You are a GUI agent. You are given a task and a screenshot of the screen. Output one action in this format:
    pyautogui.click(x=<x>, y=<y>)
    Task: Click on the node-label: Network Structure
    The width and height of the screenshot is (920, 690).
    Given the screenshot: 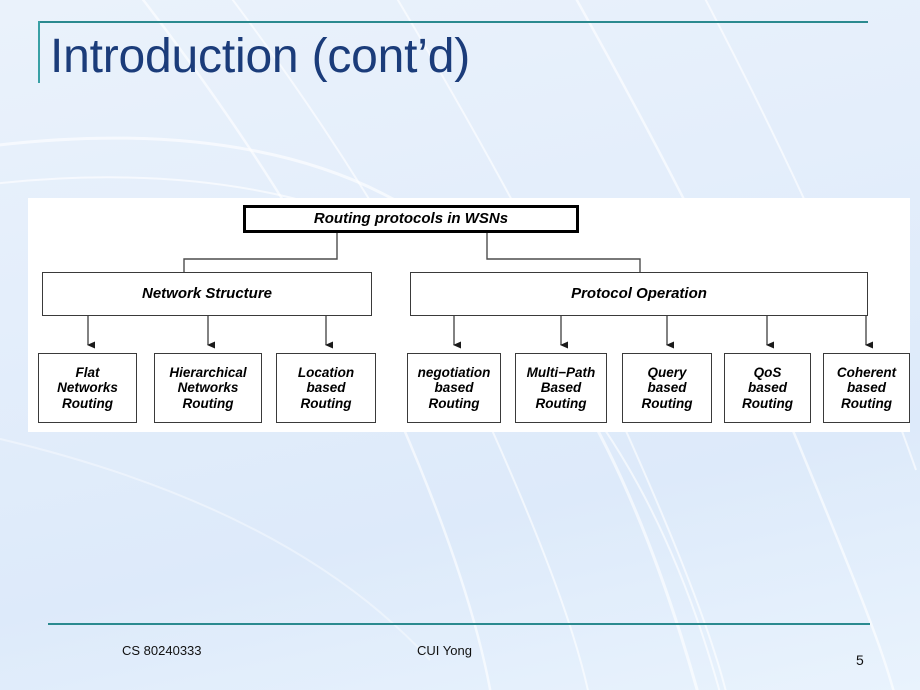 What is the action you would take?
    pyautogui.click(x=207, y=294)
    